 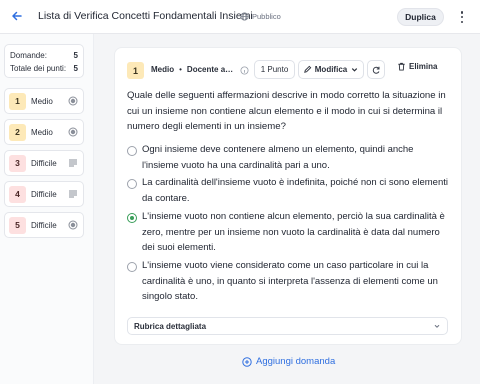 What do you see at coordinates (170, 326) in the screenshot?
I see `rubric-label: Rubrica dettagliata` at bounding box center [170, 326].